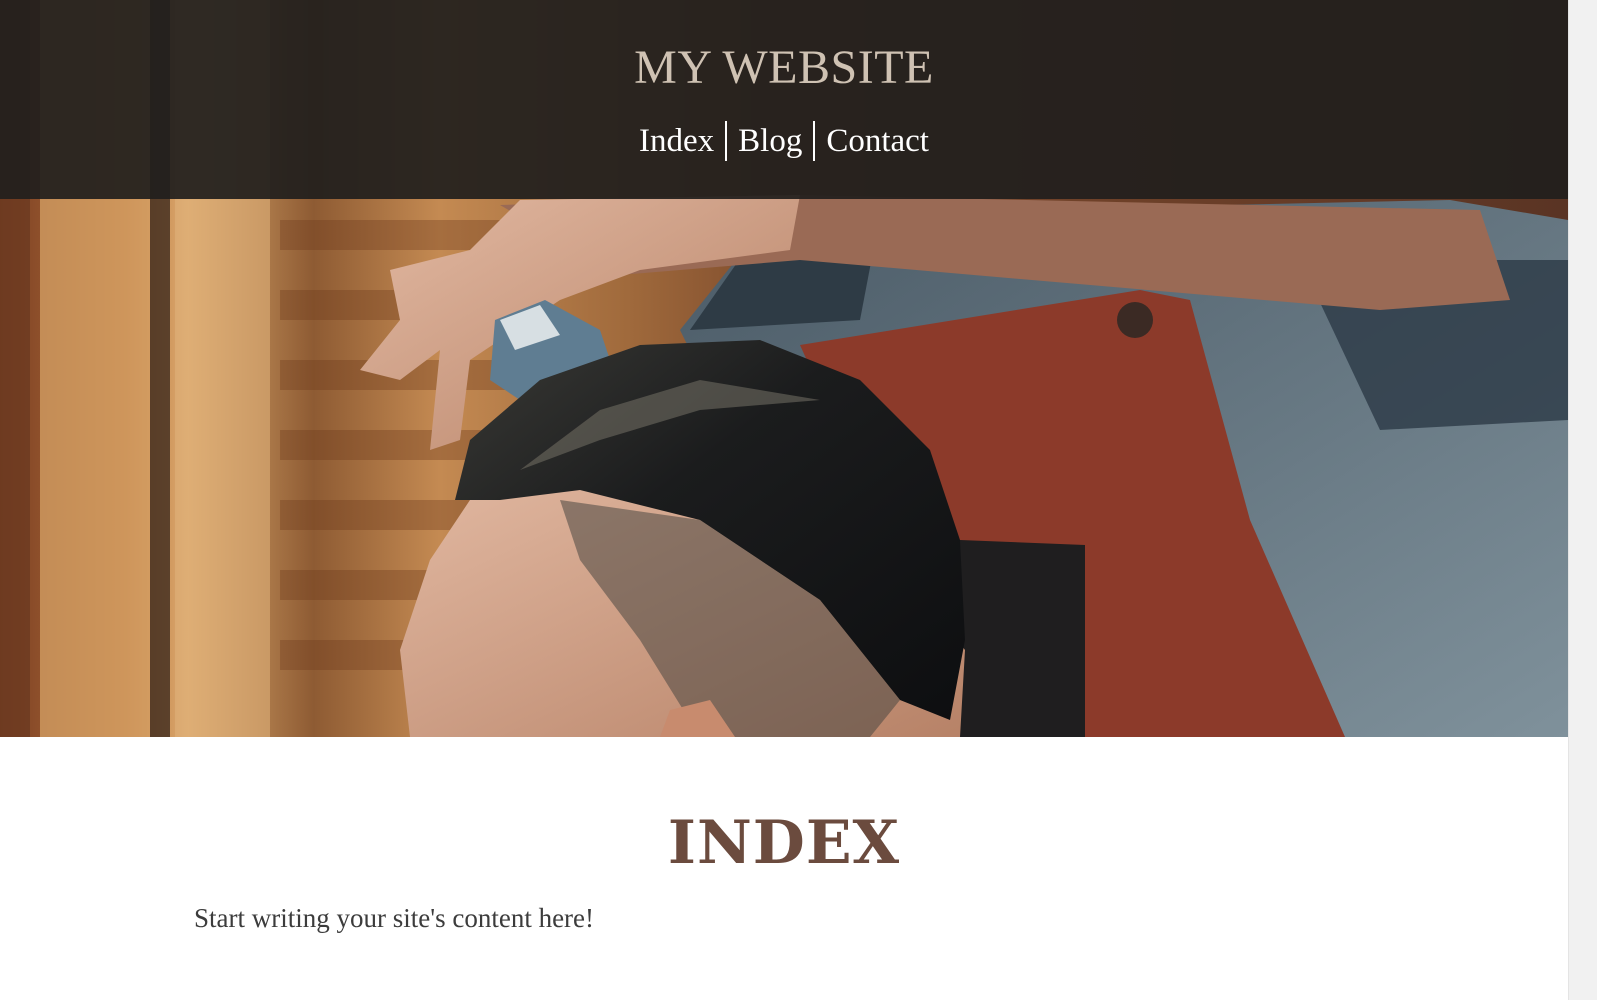 The width and height of the screenshot is (1597, 1000). Describe the element at coordinates (394, 918) in the screenshot. I see `page-body-text: Start writing your site's content here!` at that location.